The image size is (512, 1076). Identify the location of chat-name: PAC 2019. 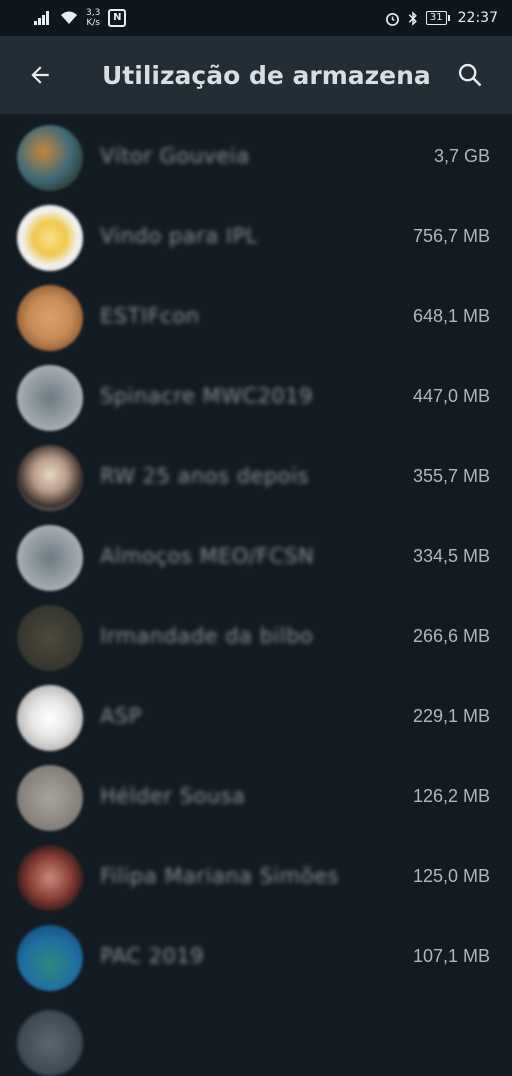
(152, 956).